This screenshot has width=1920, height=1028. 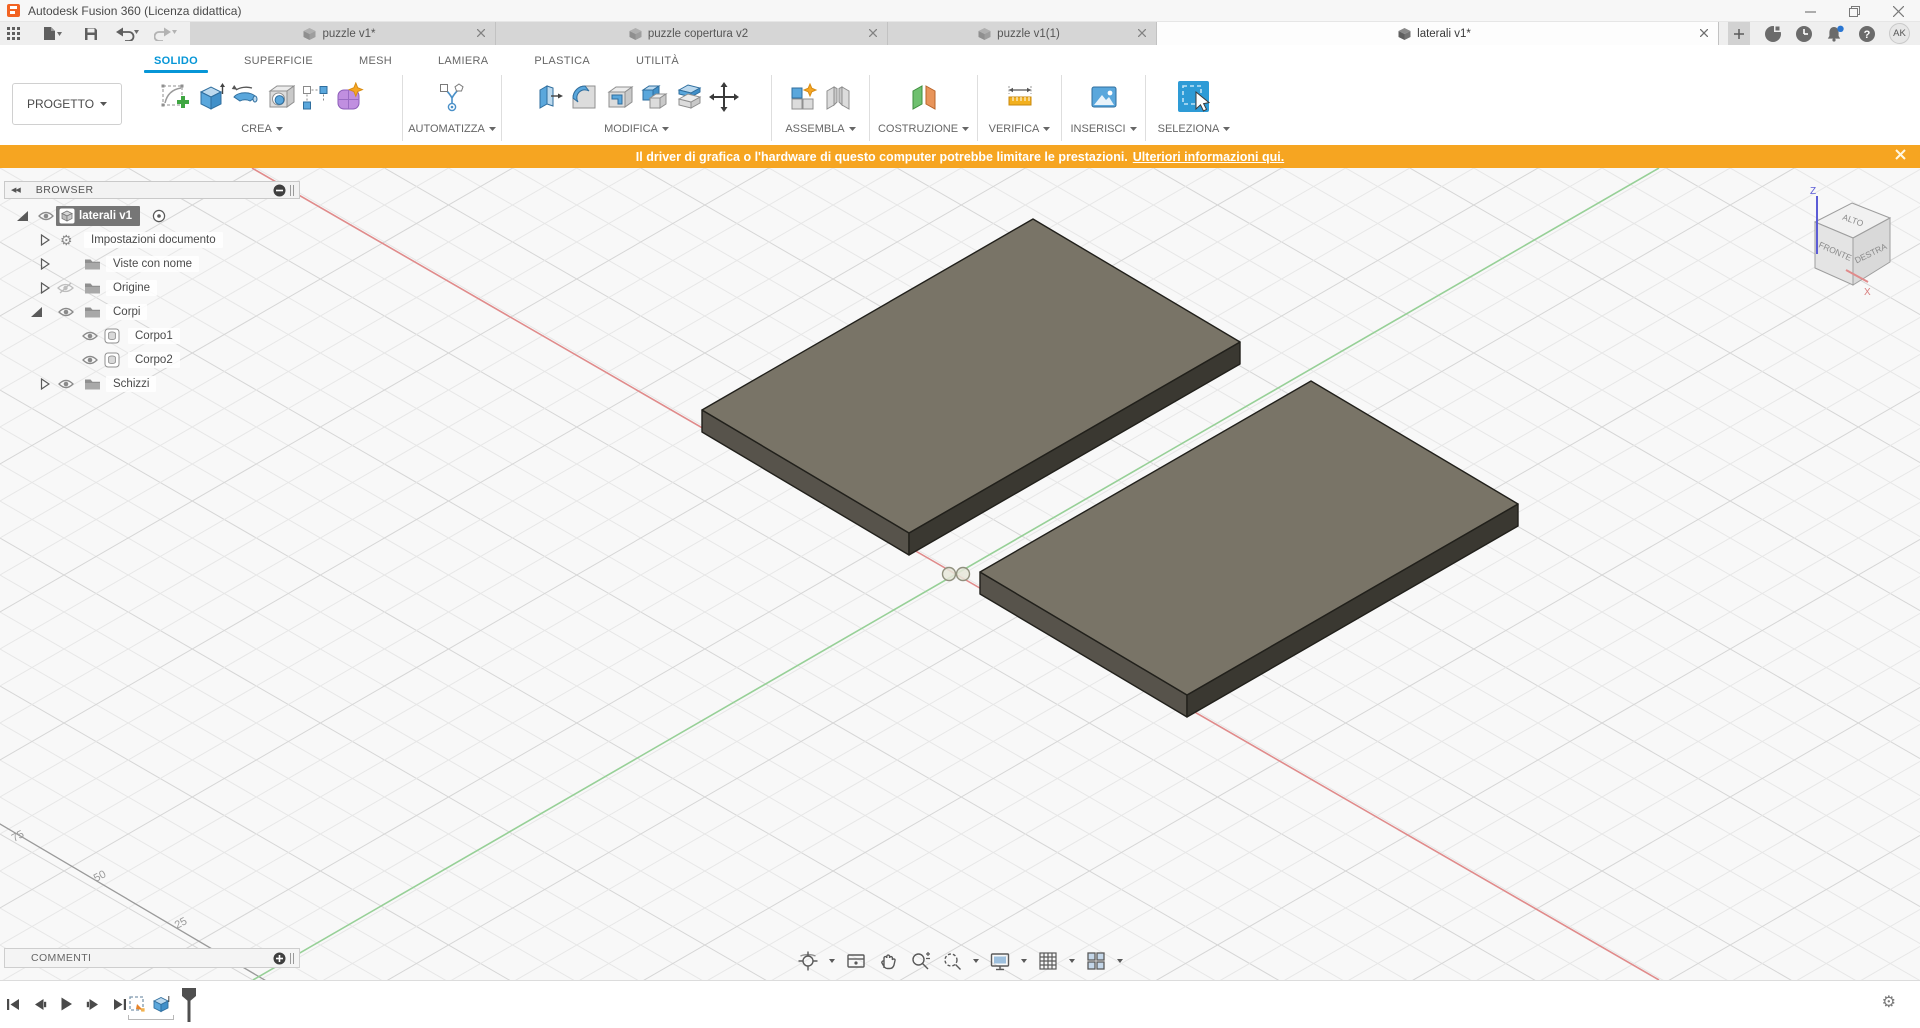 I want to click on tab-superficie: SUPERFICIE, so click(x=278, y=65).